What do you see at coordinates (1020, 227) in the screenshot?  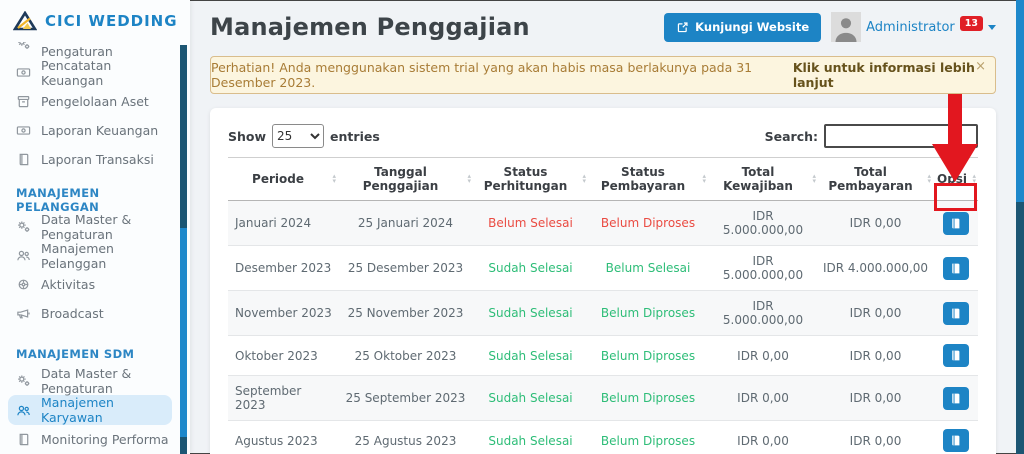 I see `page-scrollbar` at bounding box center [1020, 227].